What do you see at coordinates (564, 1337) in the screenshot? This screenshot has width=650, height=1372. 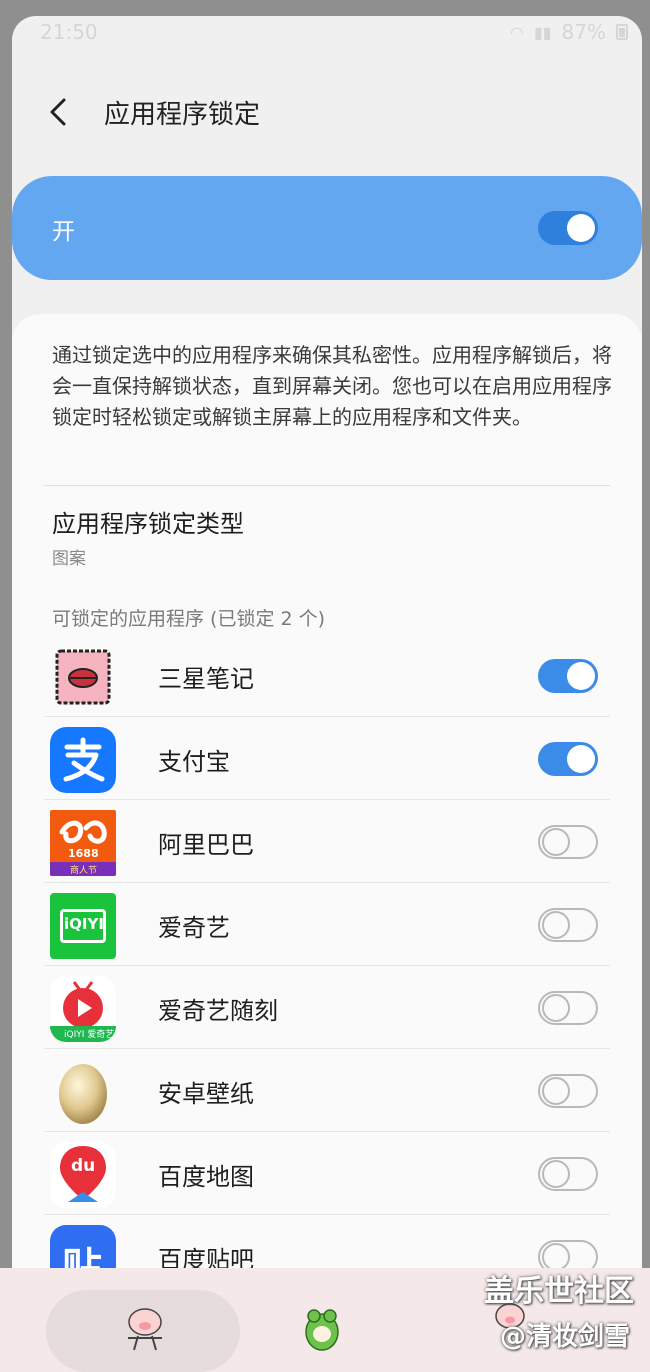 I see `watermark-author: @清妆剑雪` at bounding box center [564, 1337].